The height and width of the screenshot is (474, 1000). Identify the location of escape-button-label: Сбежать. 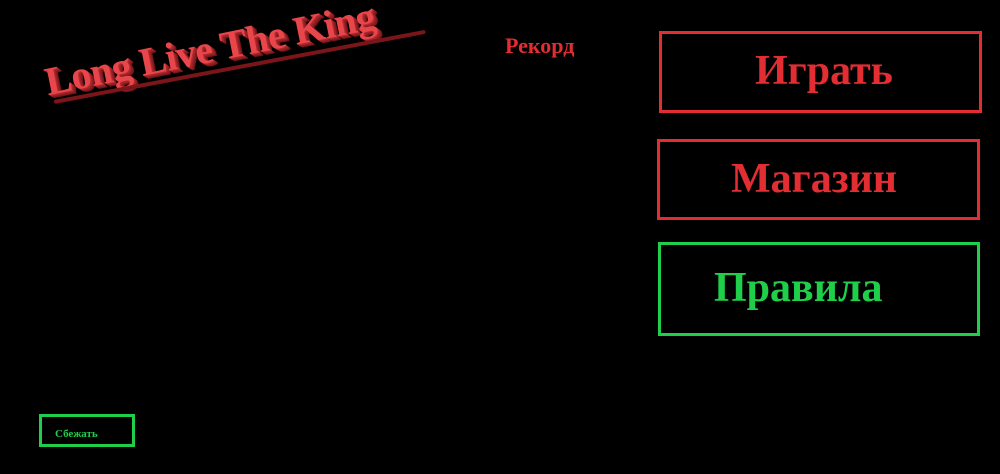
(76, 434).